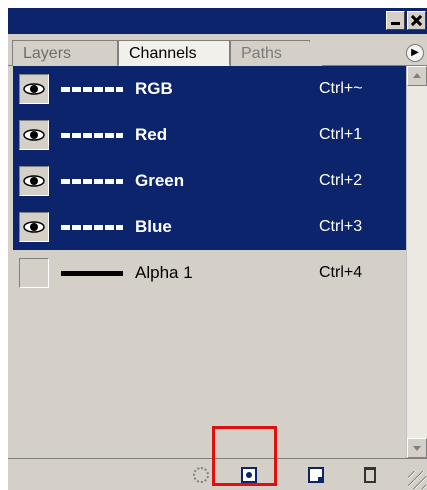  I want to click on highlight-box, so click(244, 456).